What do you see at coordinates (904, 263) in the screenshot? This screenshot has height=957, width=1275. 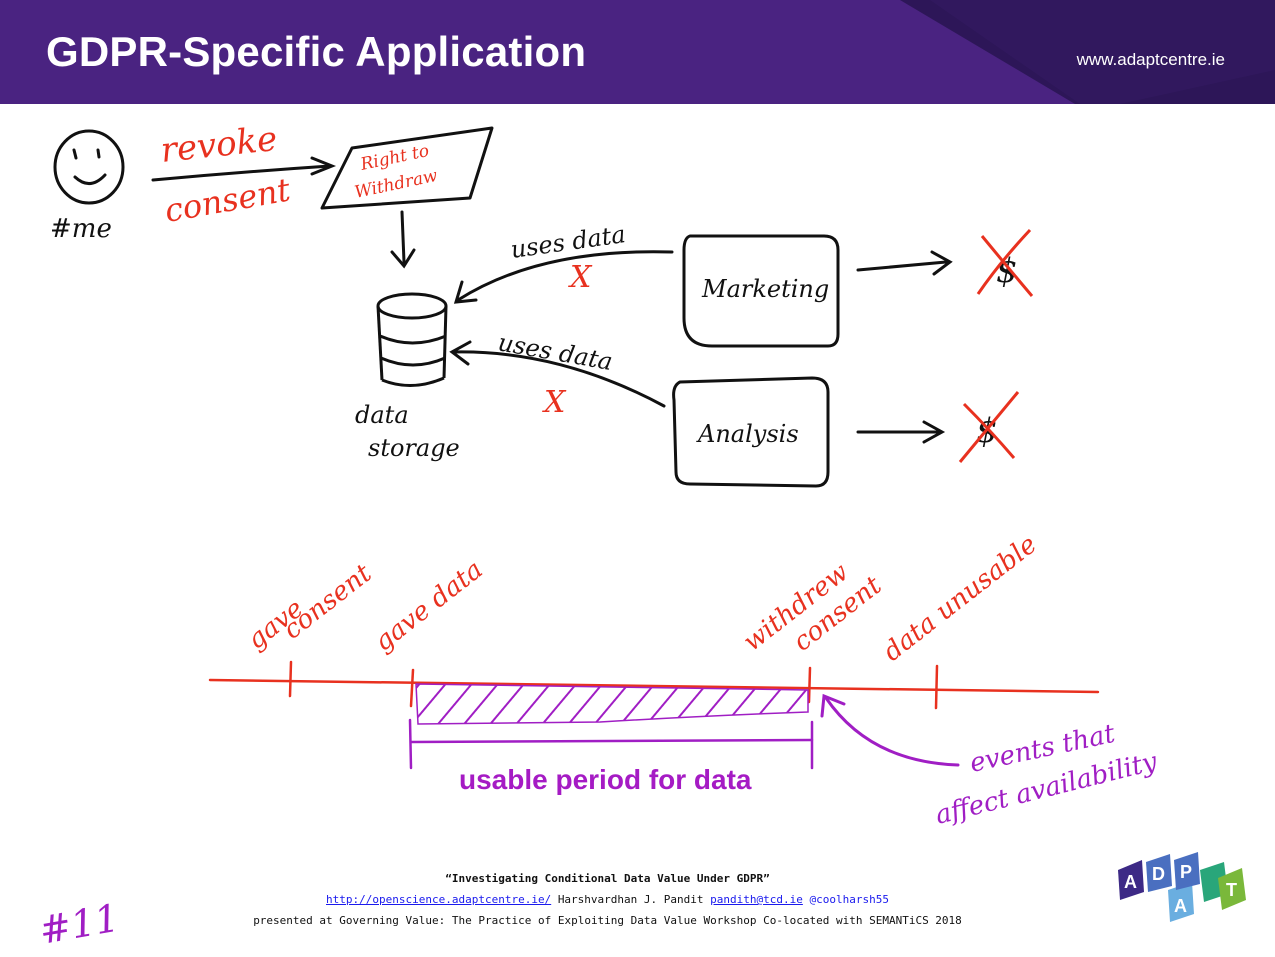 I see `marketing-arrow` at bounding box center [904, 263].